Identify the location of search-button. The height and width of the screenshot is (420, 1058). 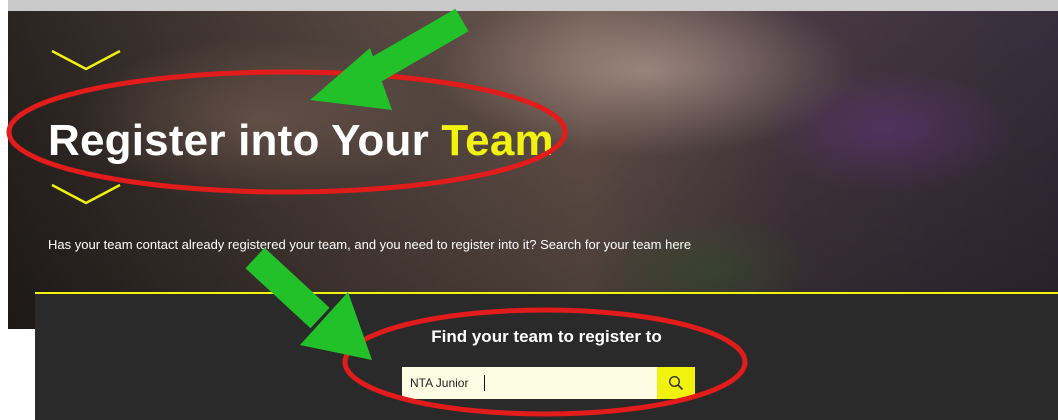
(676, 383).